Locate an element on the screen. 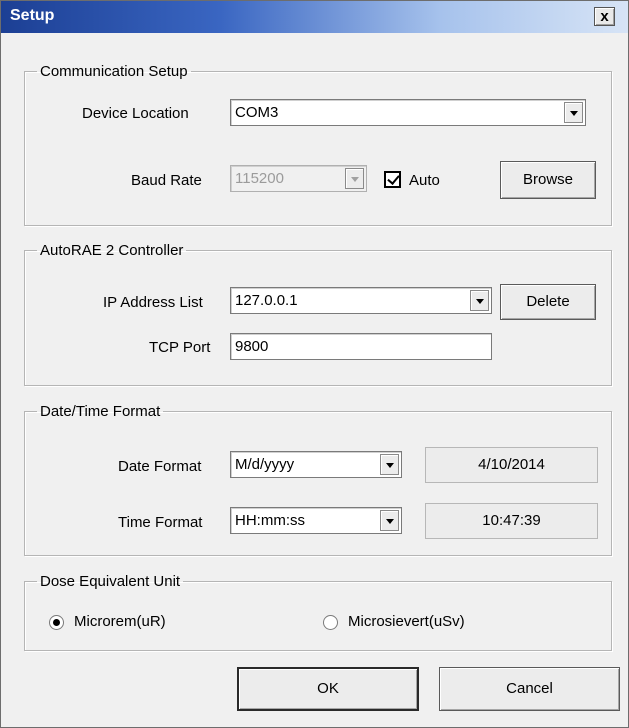 Image resolution: width=629 pixels, height=728 pixels. close-icon: x is located at coordinates (604, 16).